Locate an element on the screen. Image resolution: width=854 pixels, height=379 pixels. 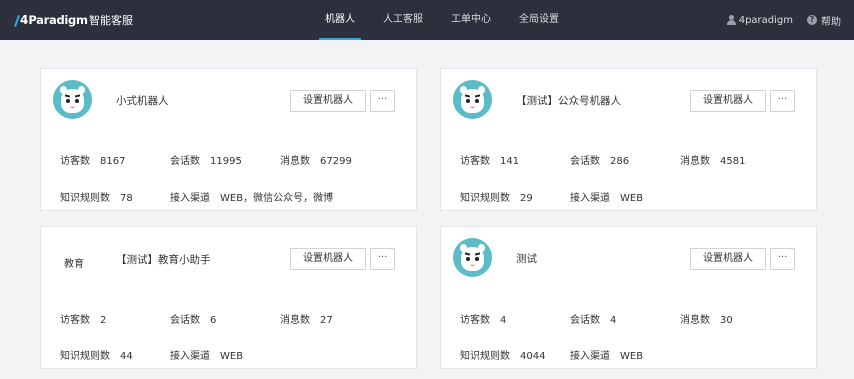
username: 4paradigm is located at coordinates (765, 20).